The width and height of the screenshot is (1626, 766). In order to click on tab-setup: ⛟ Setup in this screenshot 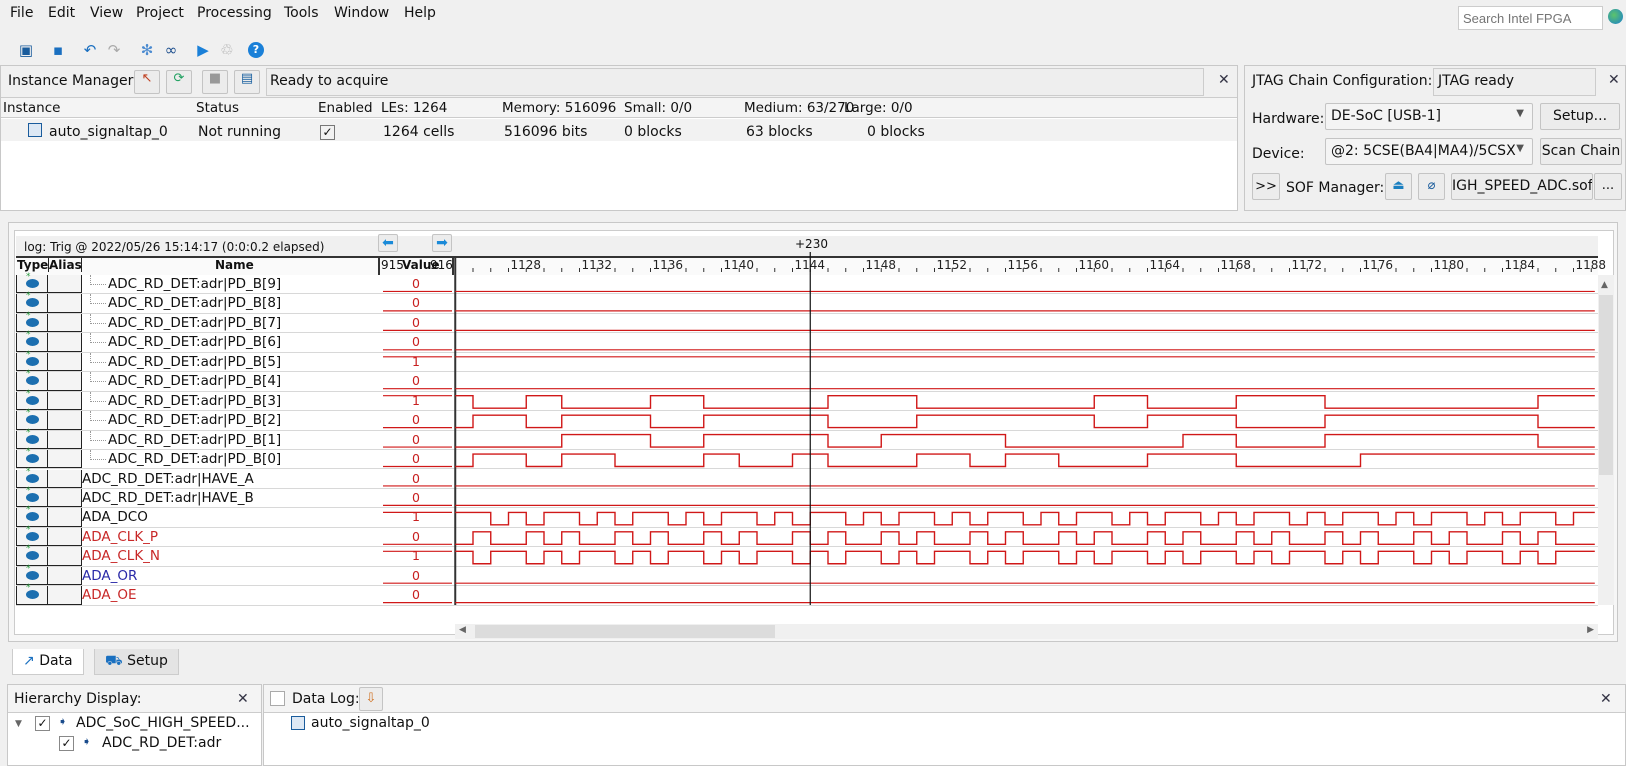, I will do `click(136, 662)`.